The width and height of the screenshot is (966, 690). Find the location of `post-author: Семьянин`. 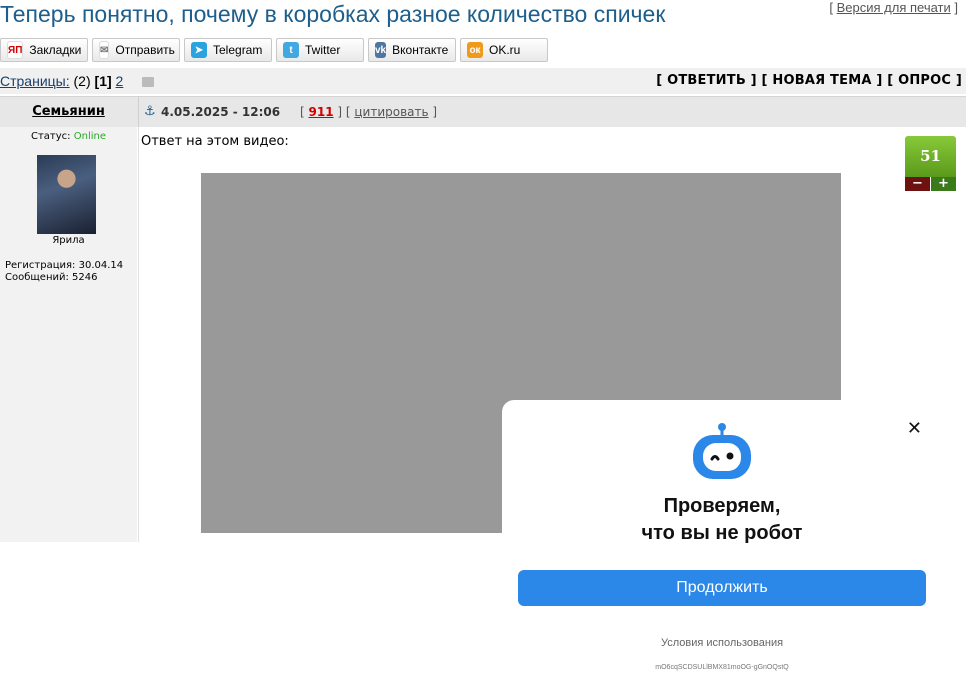

post-author: Семьянин is located at coordinates (68, 112).